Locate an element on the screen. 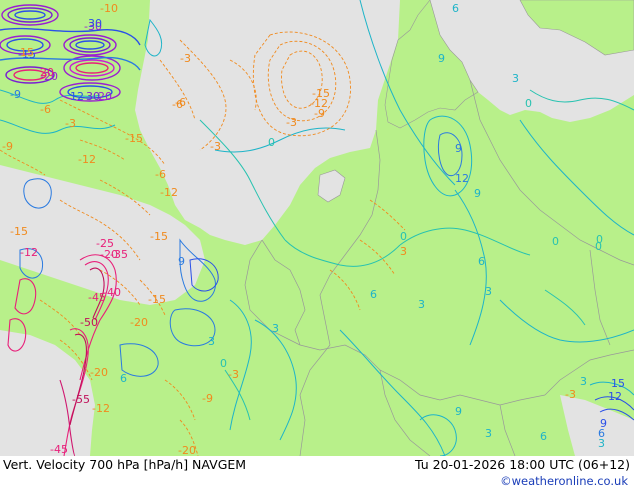 This screenshot has height=490, width=634. contour-label: -35 is located at coordinates (119, 254).